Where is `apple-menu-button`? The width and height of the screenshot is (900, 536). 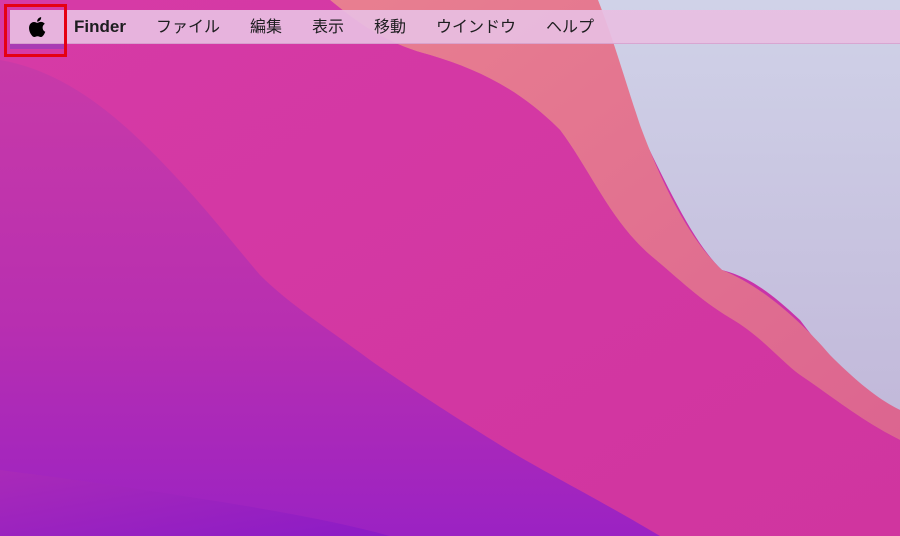
apple-menu-button is located at coordinates (37, 29).